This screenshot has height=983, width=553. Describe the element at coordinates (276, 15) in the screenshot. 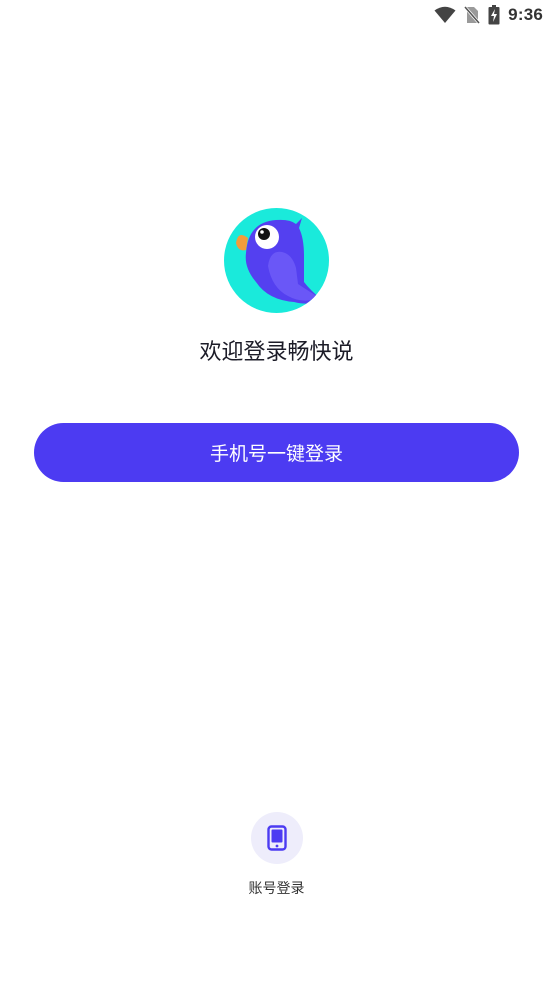

I see `status-bar: 9:36` at that location.